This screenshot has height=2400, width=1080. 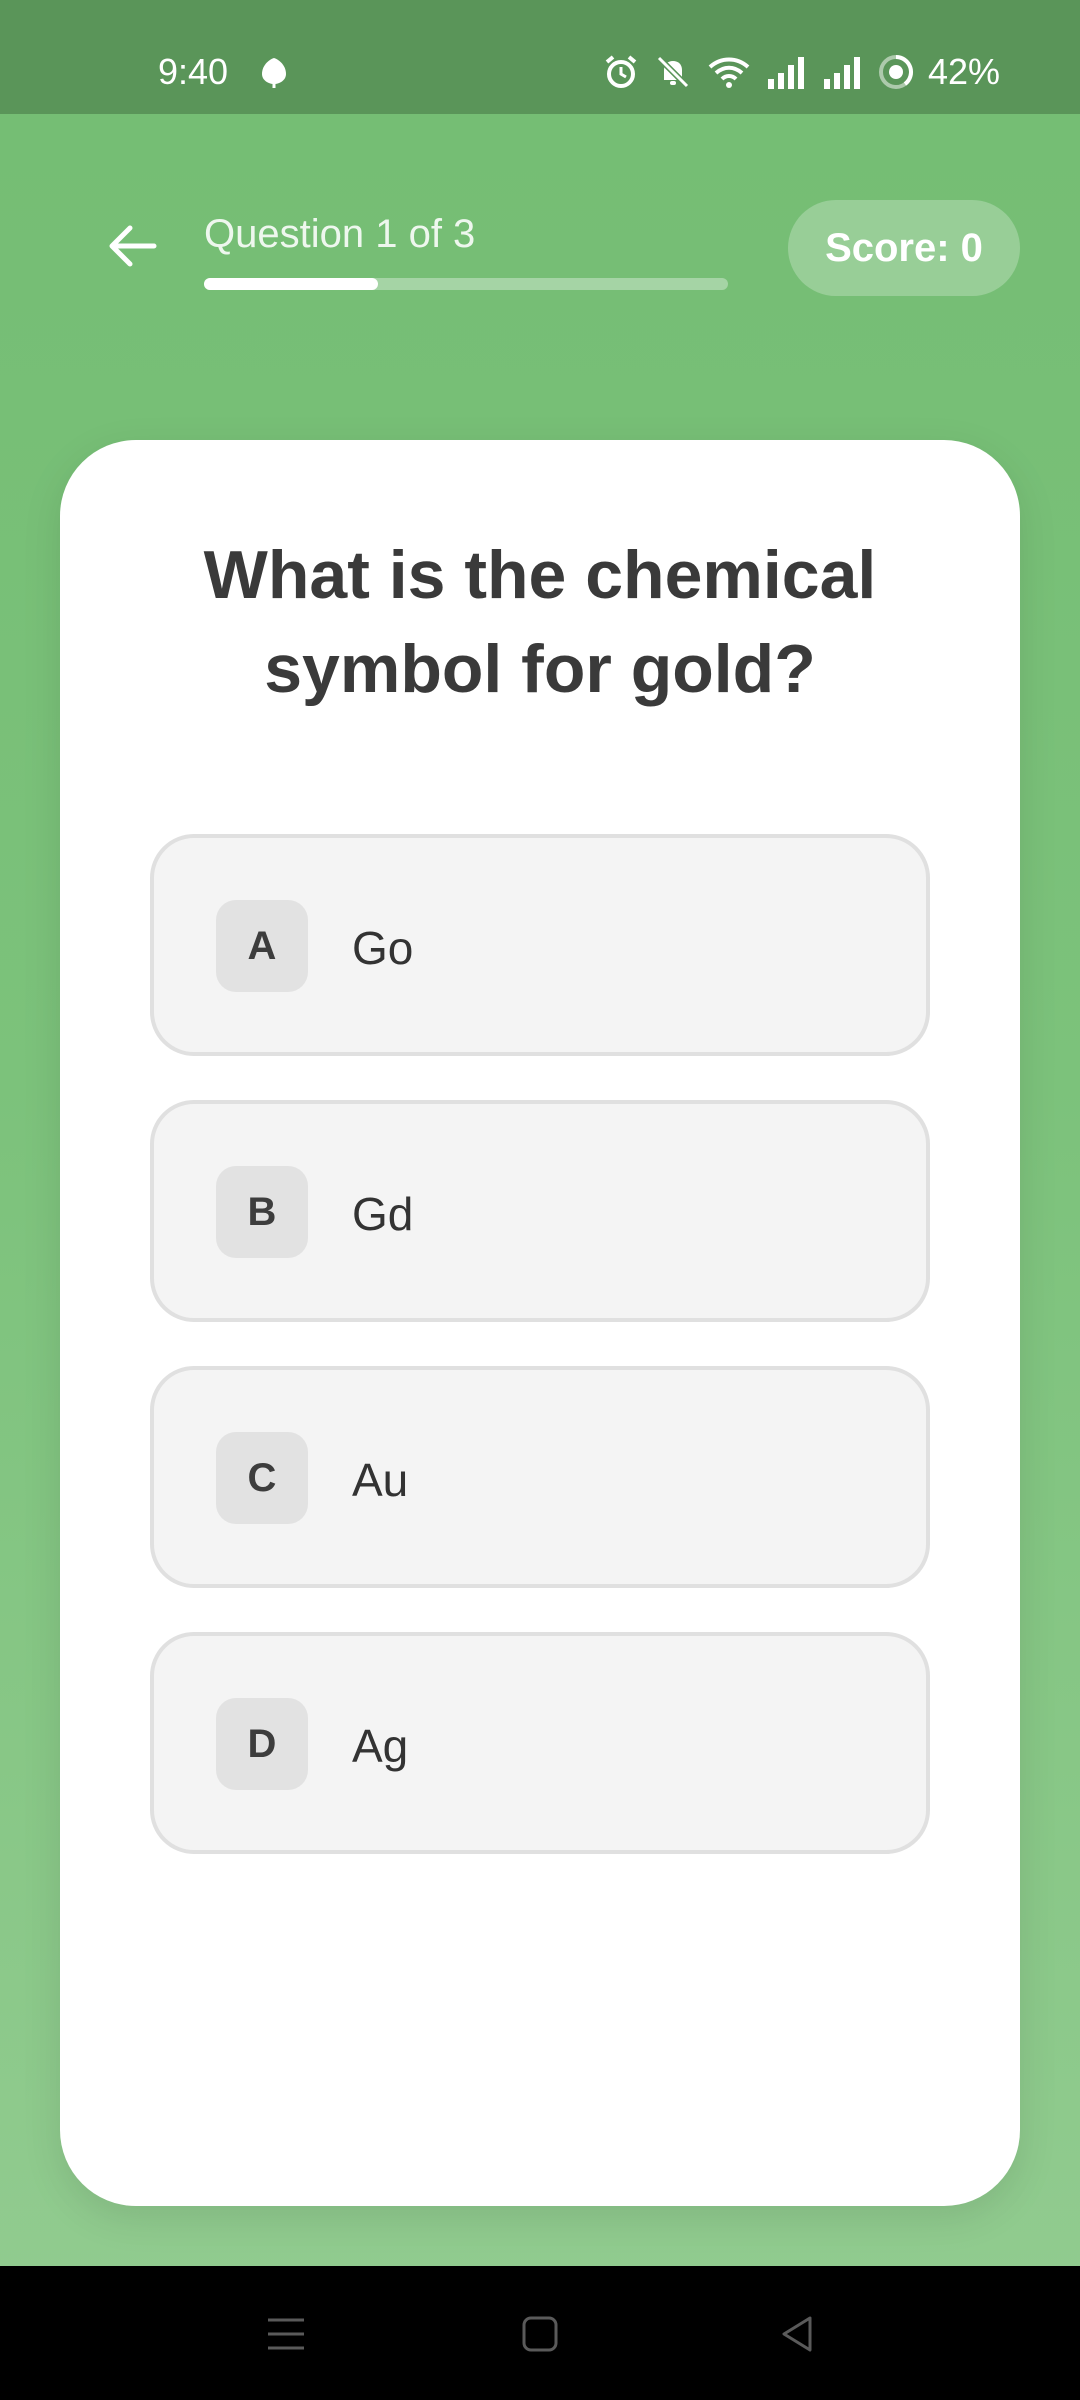 I want to click on battery-icon, so click(x=896, y=72).